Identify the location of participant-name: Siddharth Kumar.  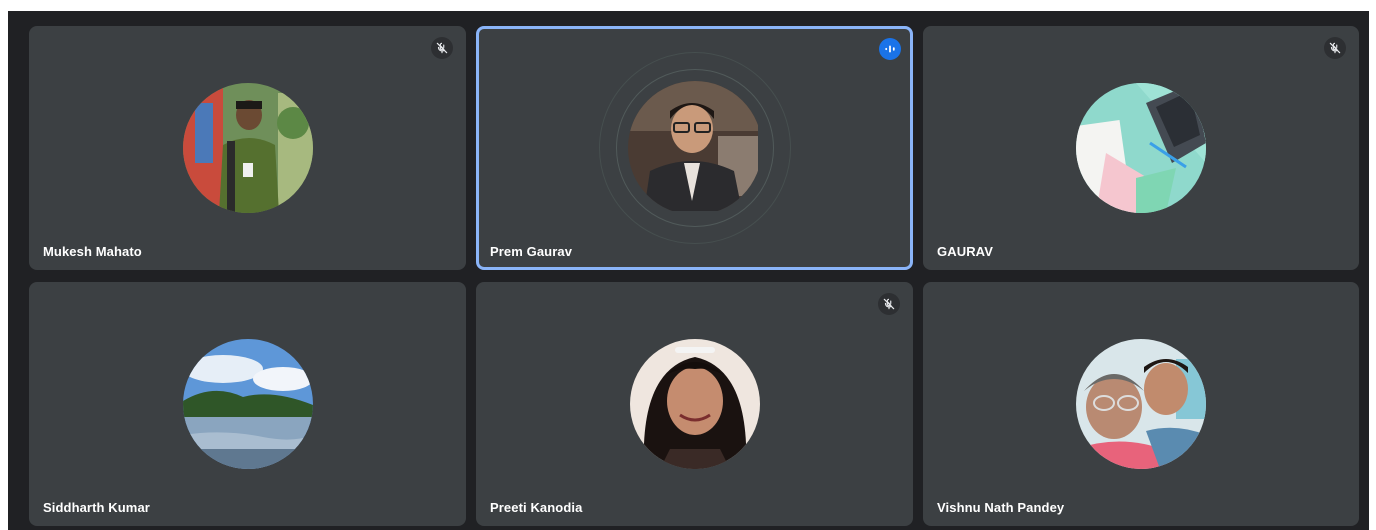
(96, 507).